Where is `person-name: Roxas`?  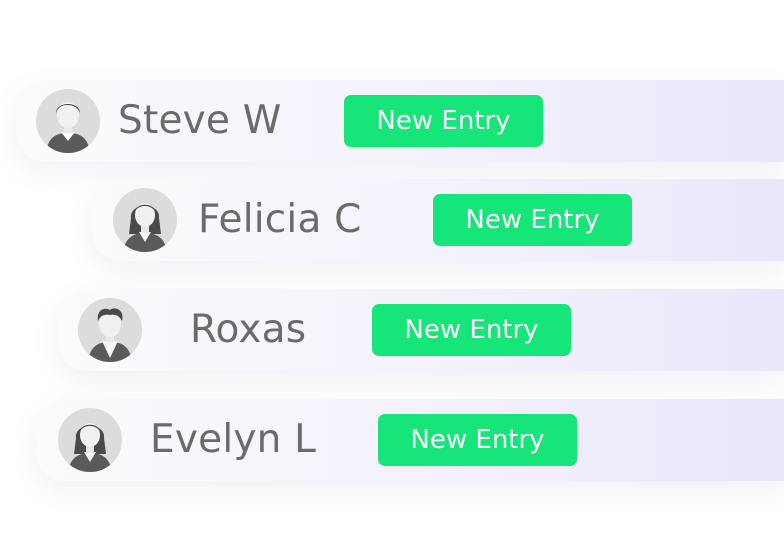
person-name: Roxas is located at coordinates (248, 329).